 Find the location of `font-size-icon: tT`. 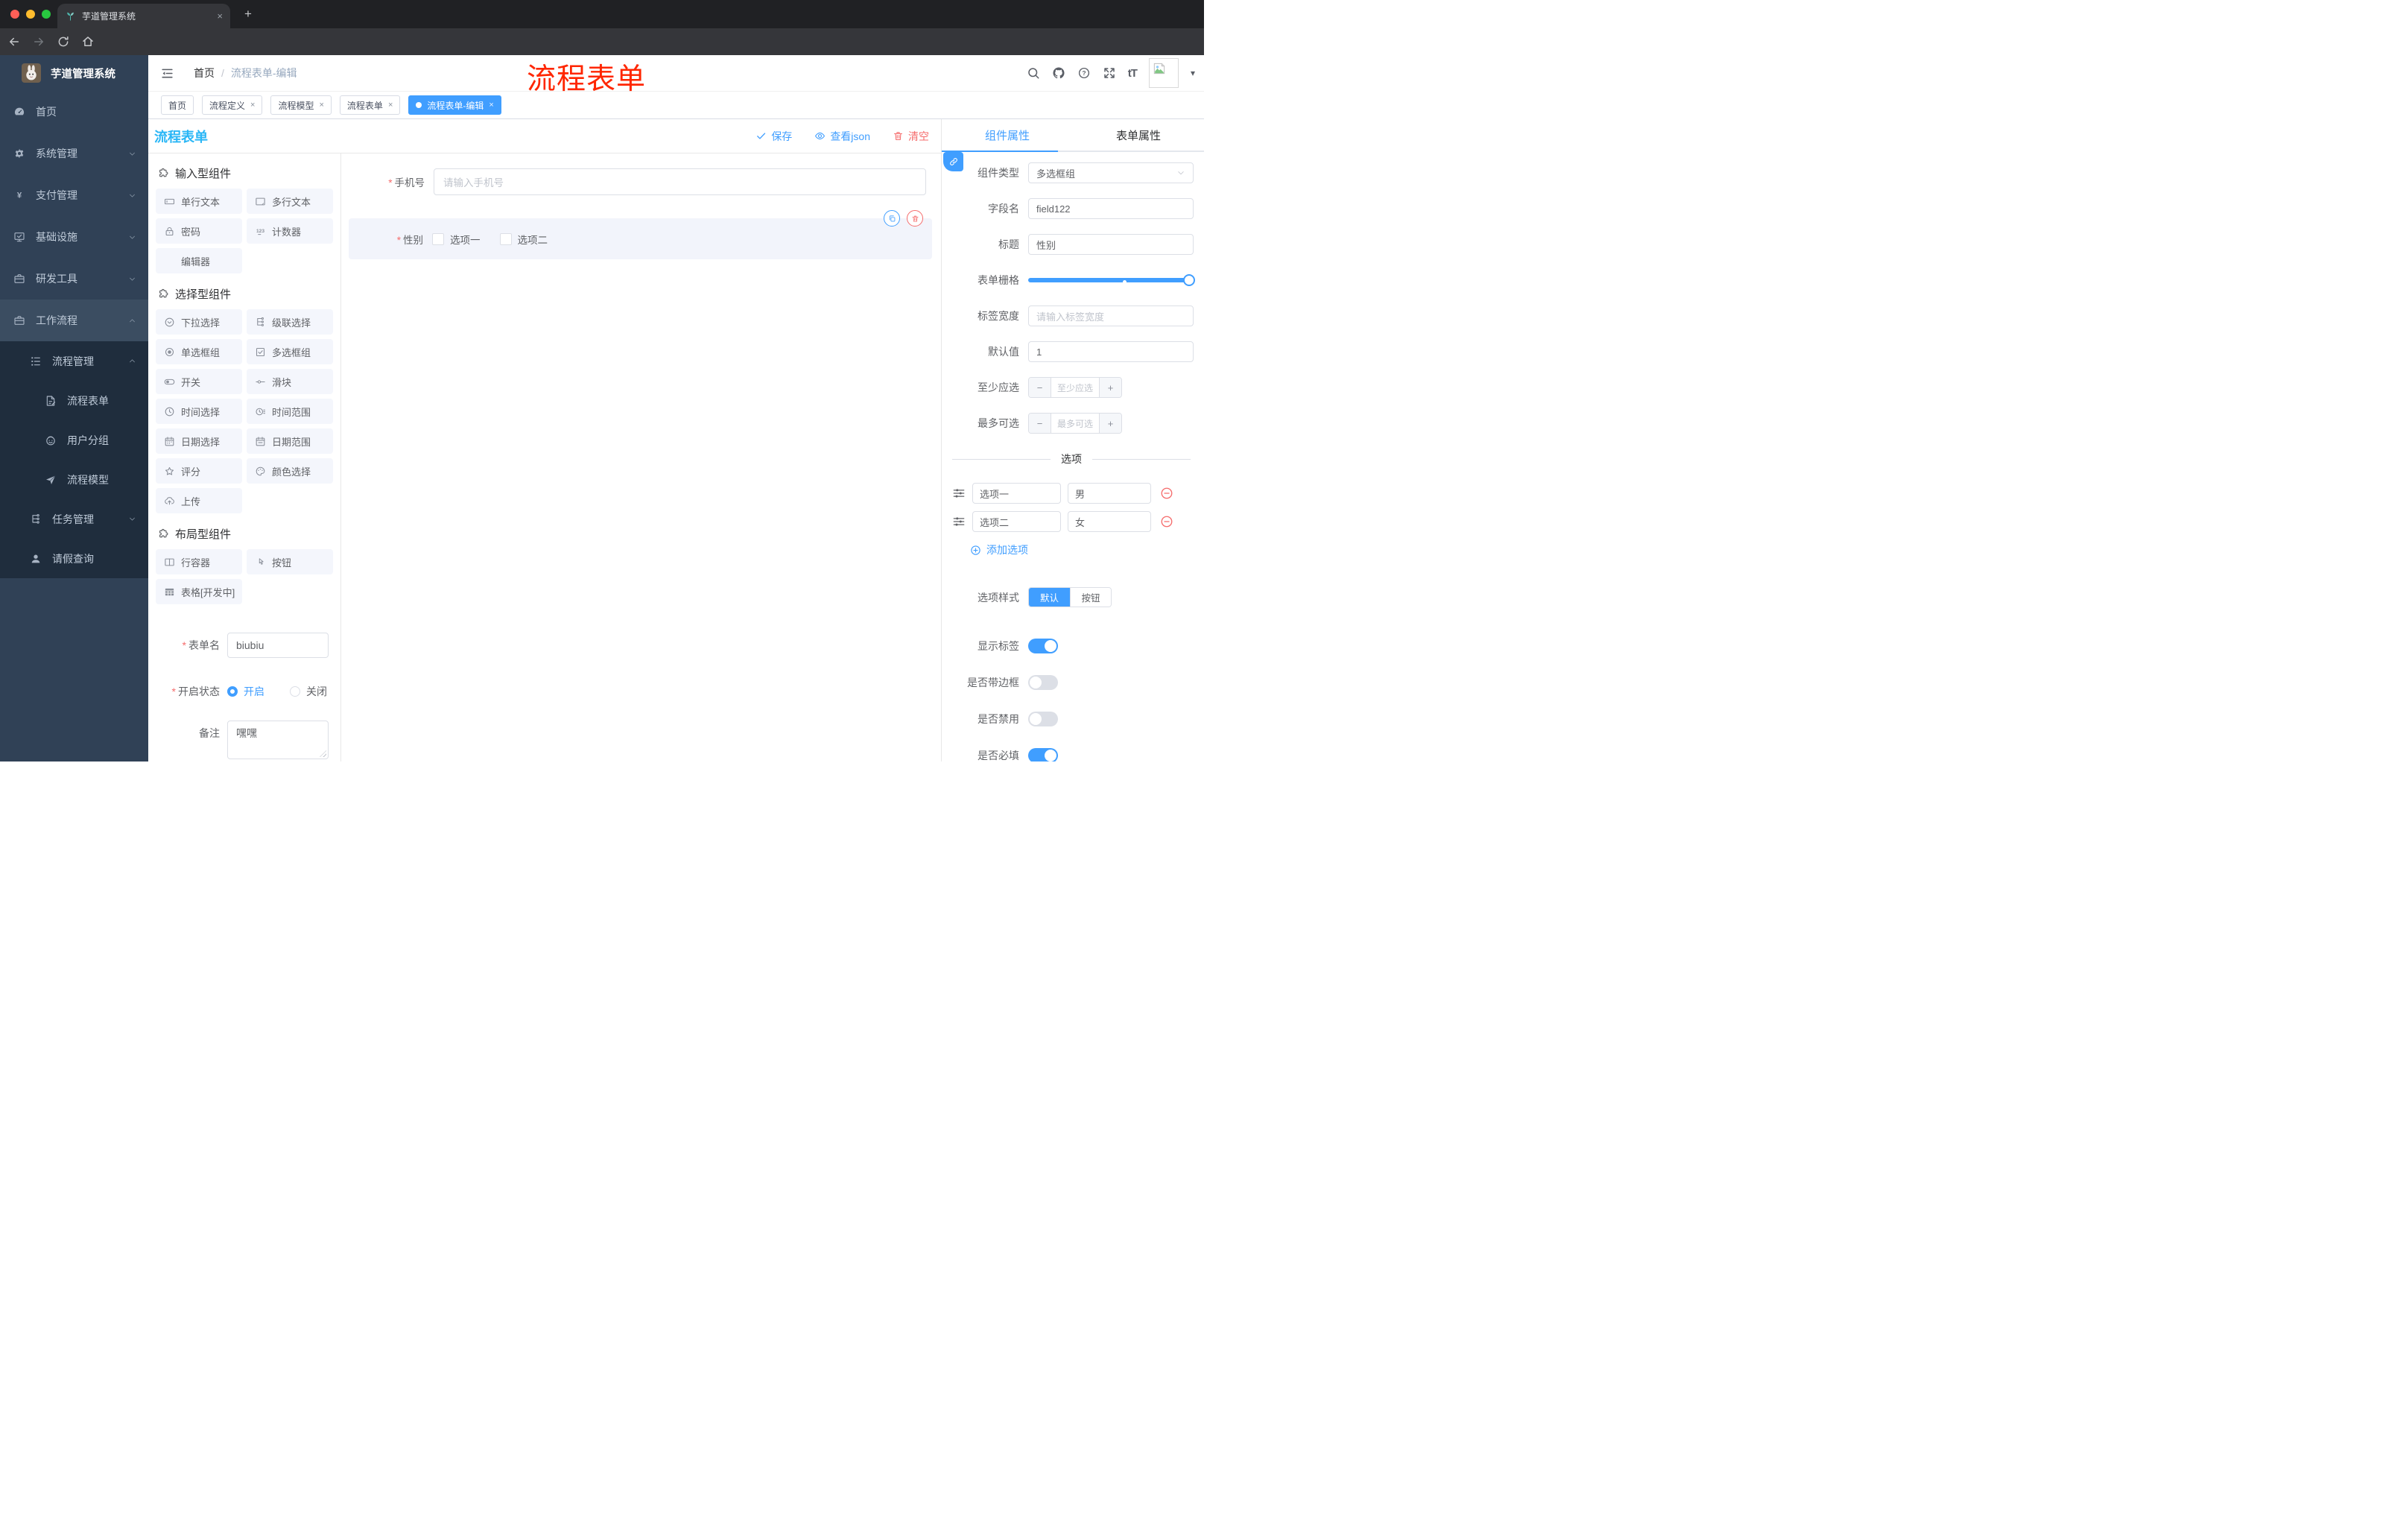

font-size-icon: tT is located at coordinates (1133, 73).